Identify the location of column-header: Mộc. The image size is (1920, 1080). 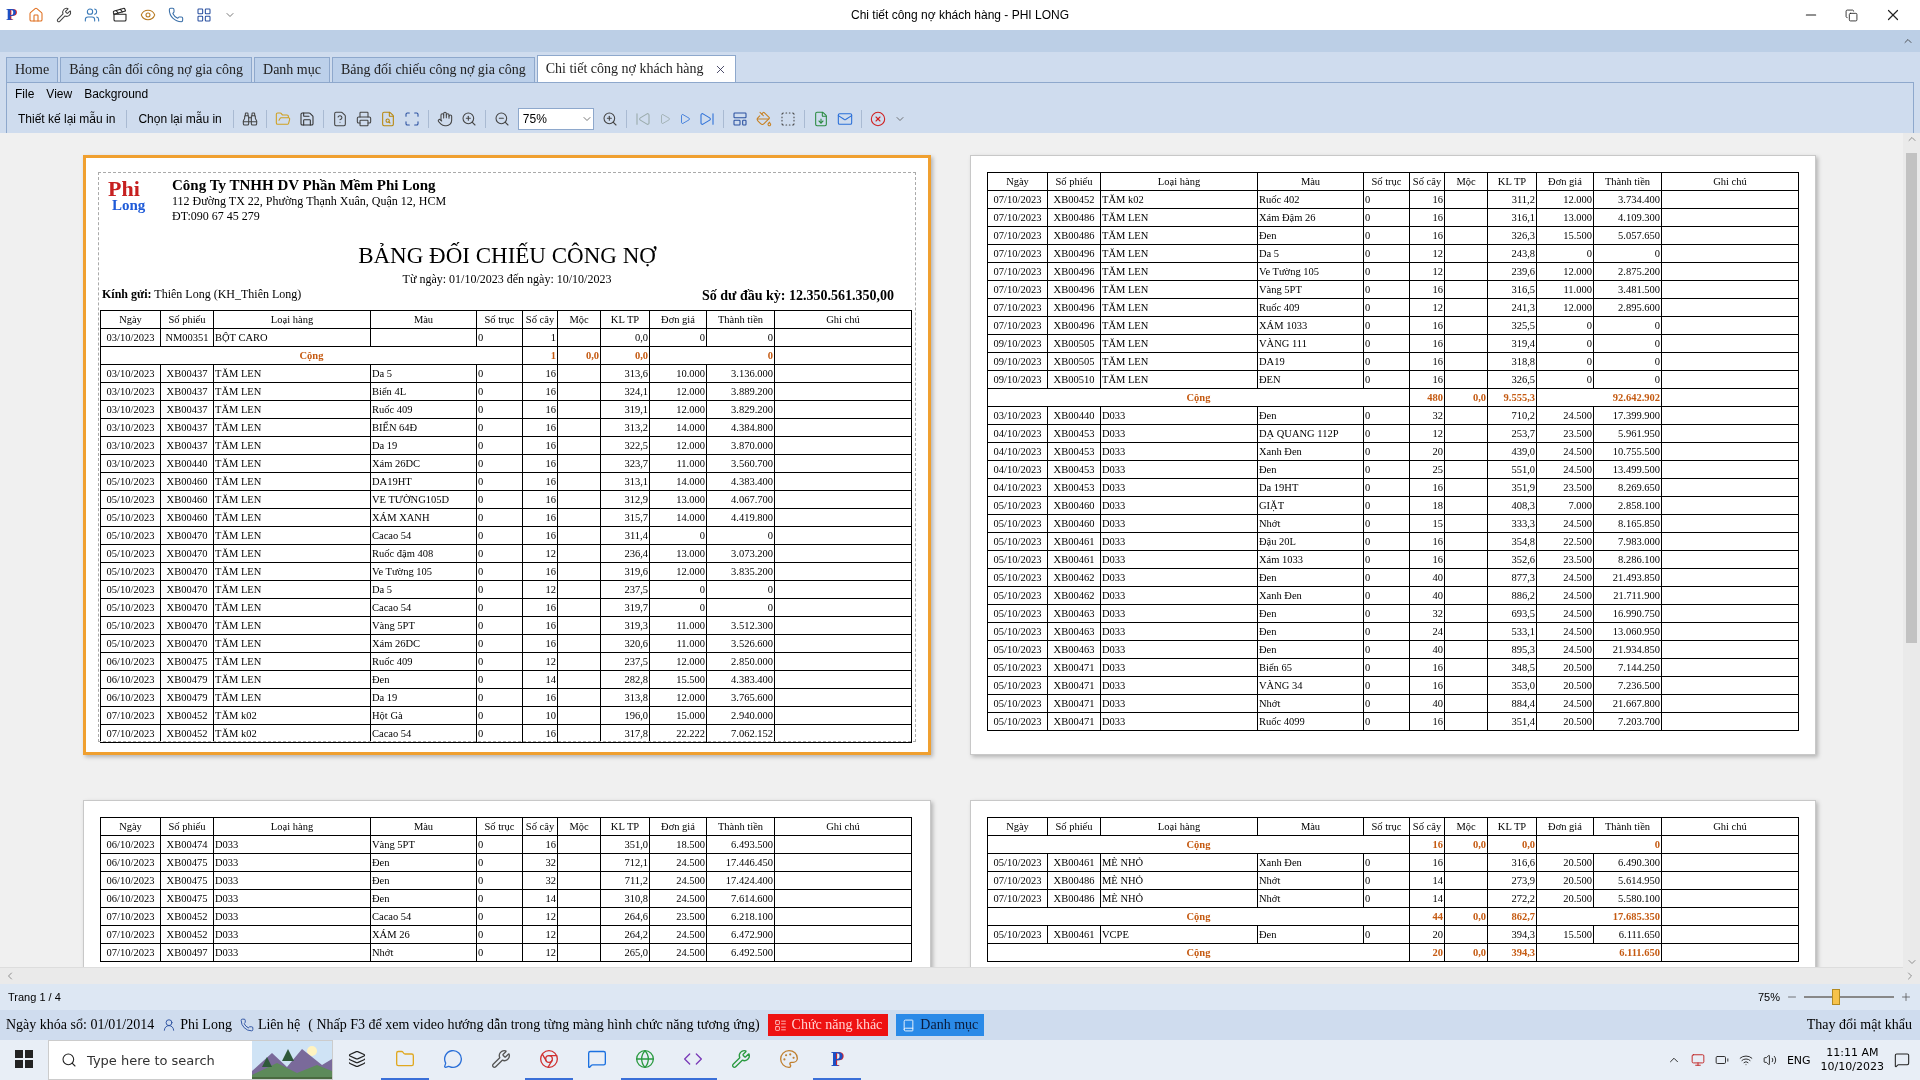
(579, 319).